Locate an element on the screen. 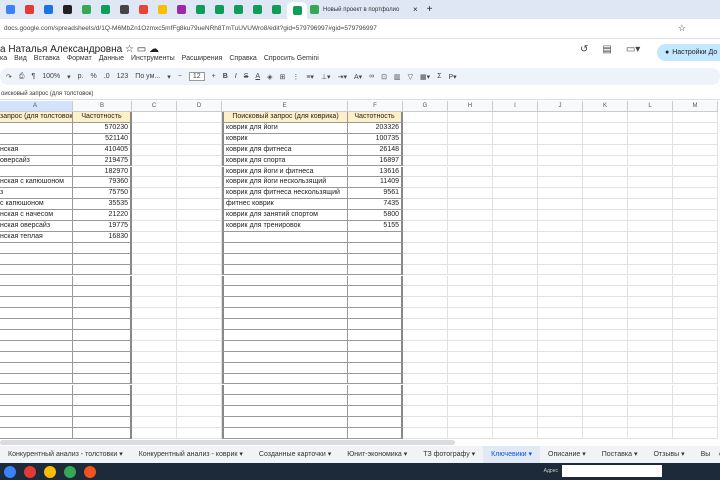 The width and height of the screenshot is (720, 480). sheet-tab: ТЗ фотографу ▾ is located at coordinates (449, 454).